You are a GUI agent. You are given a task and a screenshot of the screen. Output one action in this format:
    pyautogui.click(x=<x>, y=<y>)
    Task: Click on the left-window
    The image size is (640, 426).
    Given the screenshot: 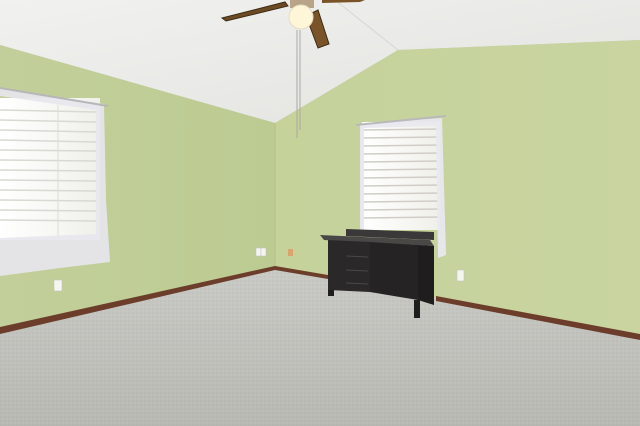 What is the action you would take?
    pyautogui.click(x=55, y=181)
    